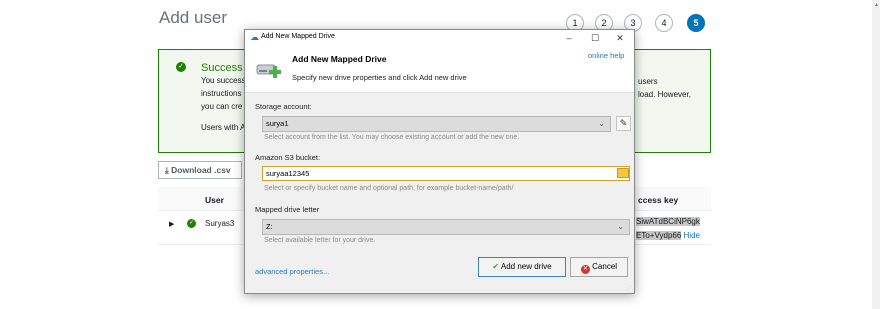 The width and height of the screenshot is (880, 309). Describe the element at coordinates (585, 269) in the screenshot. I see `cancel-icon: ✕` at that location.